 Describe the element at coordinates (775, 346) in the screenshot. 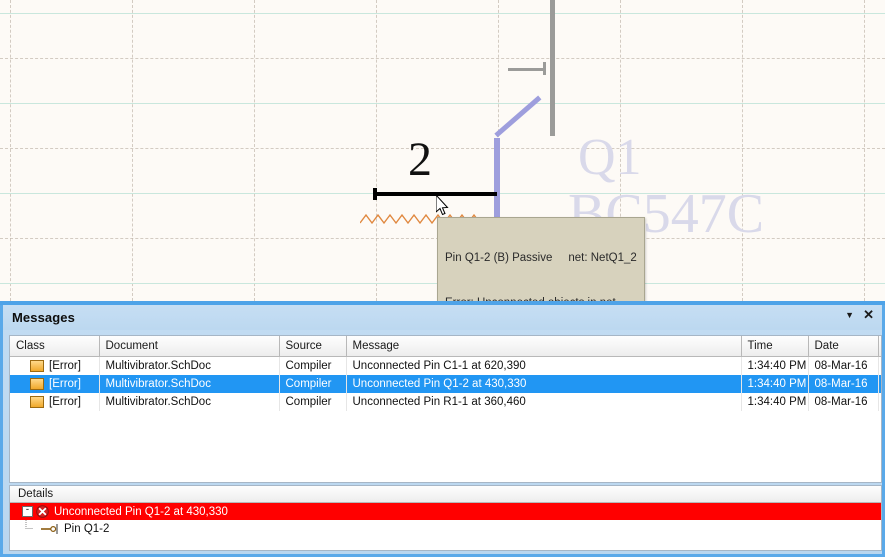

I see `column-header-time: Time` at that location.